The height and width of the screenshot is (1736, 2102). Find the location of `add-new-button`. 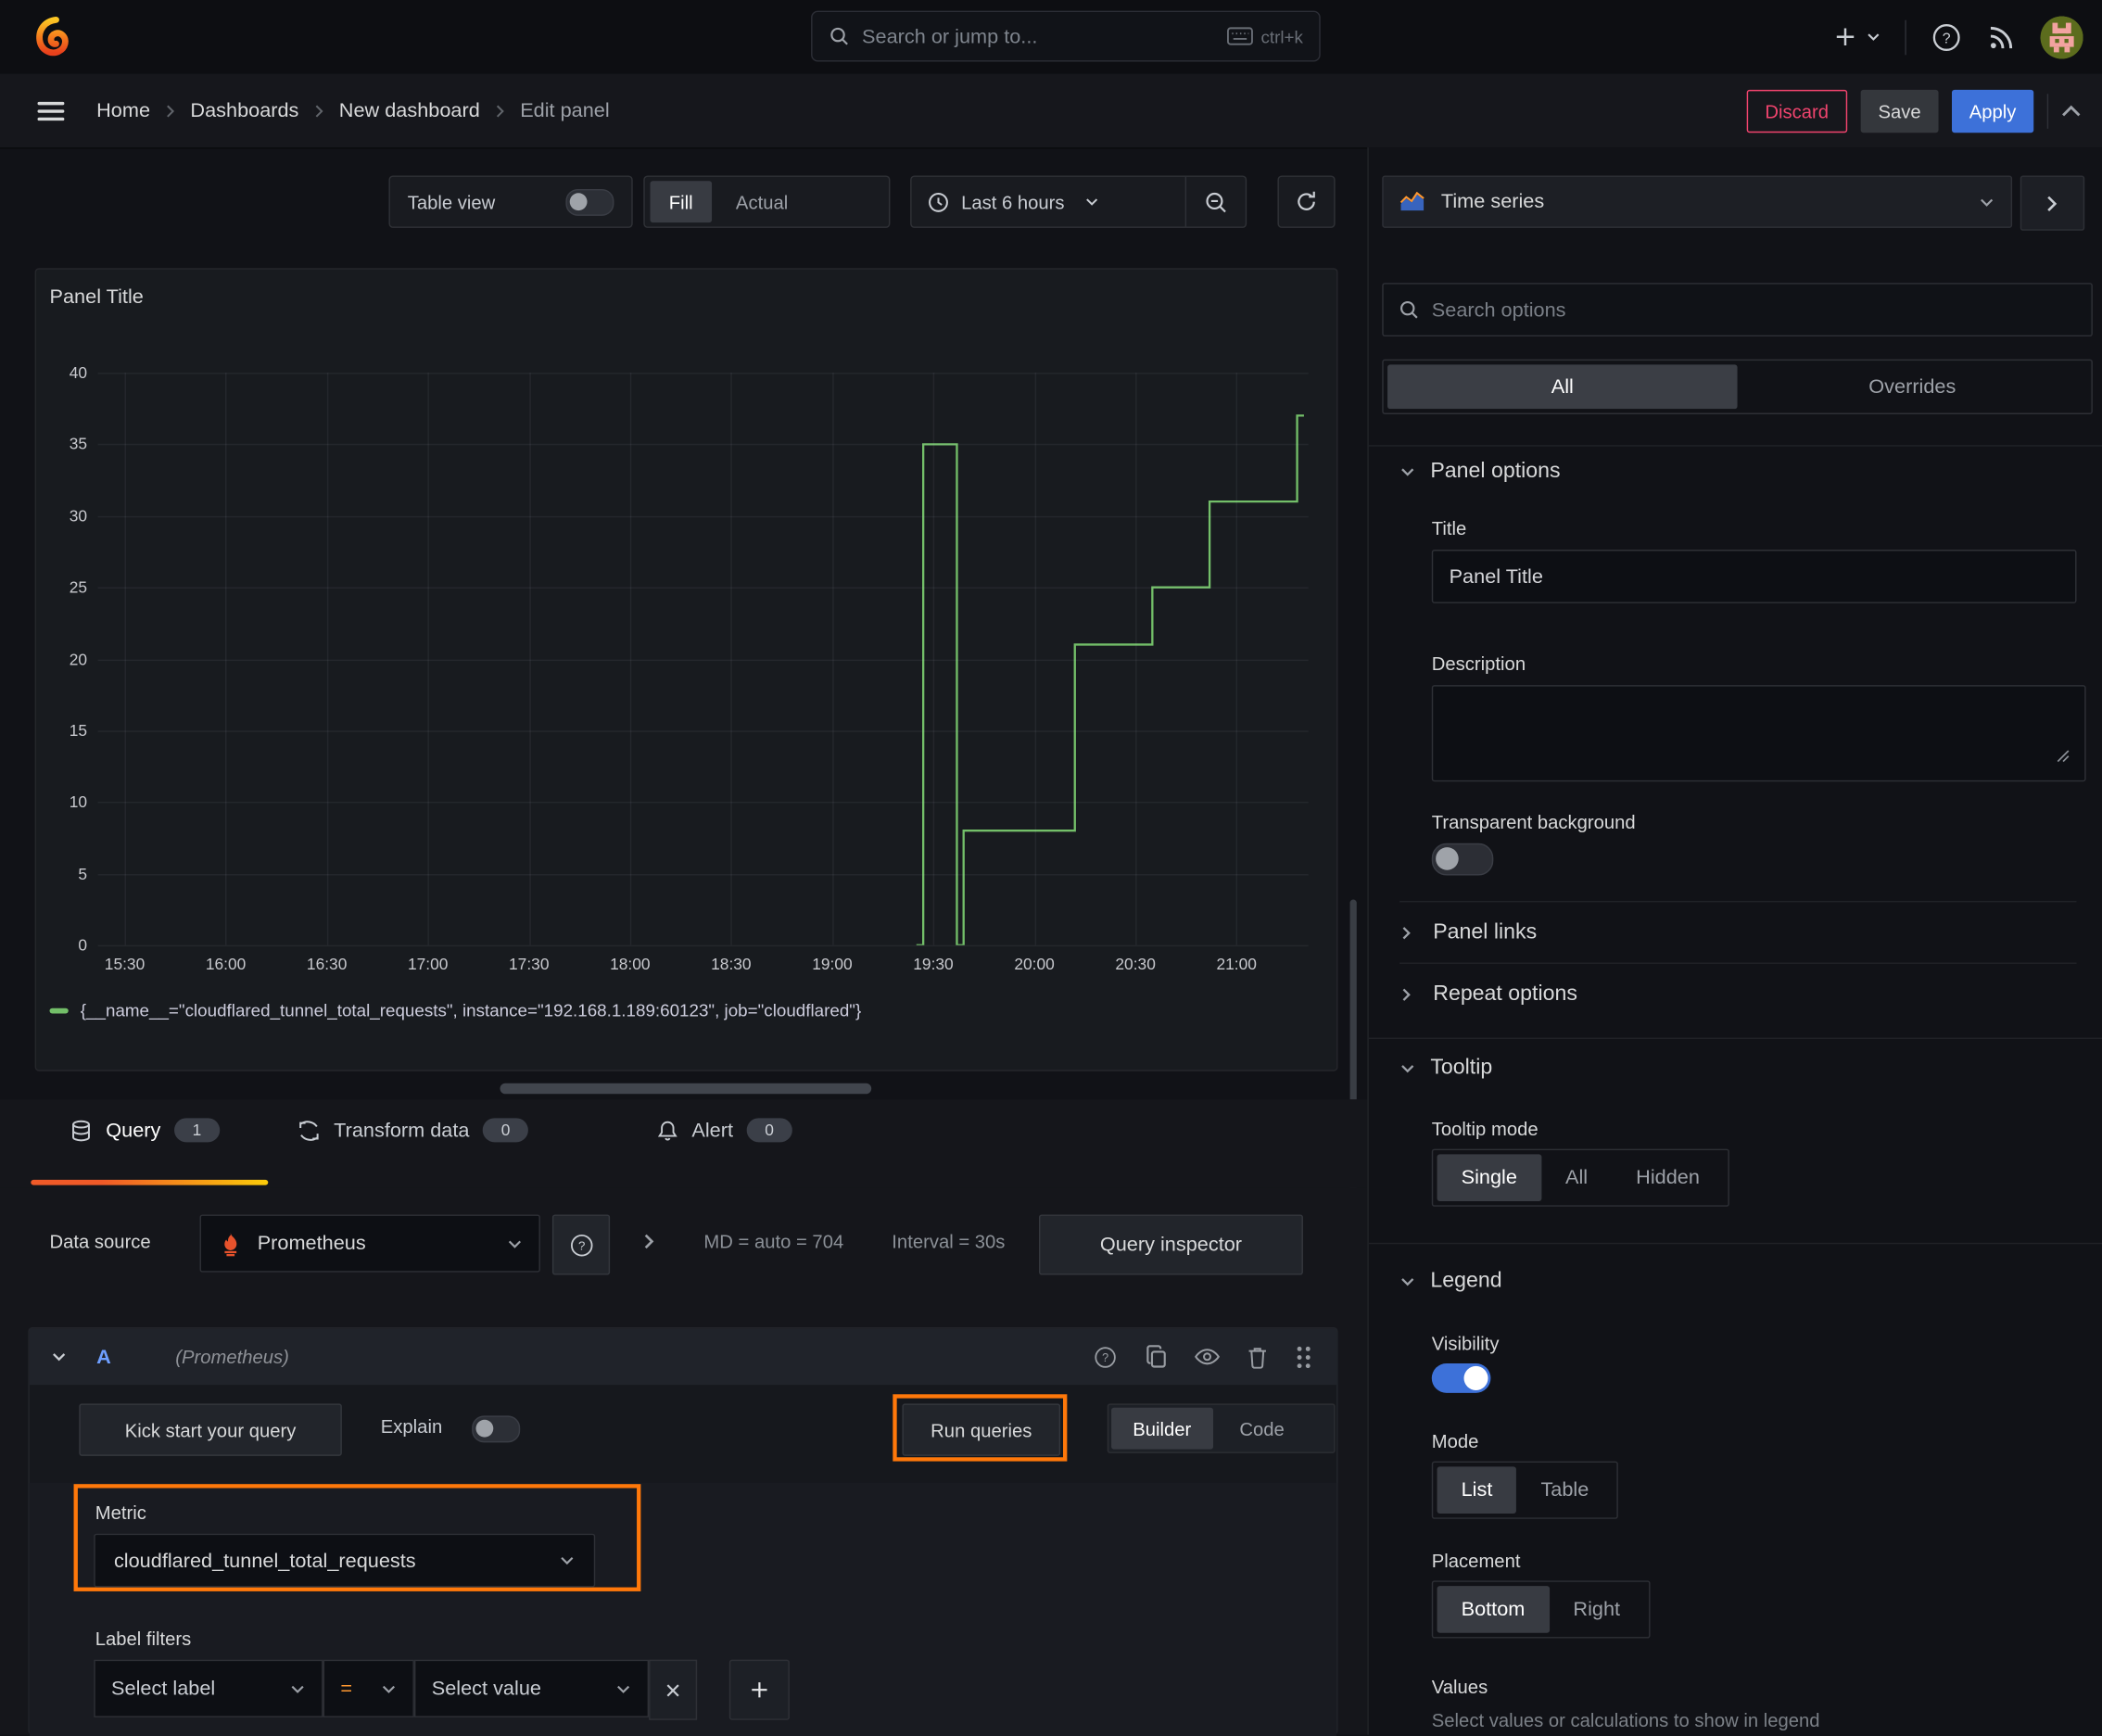

add-new-button is located at coordinates (1857, 36).